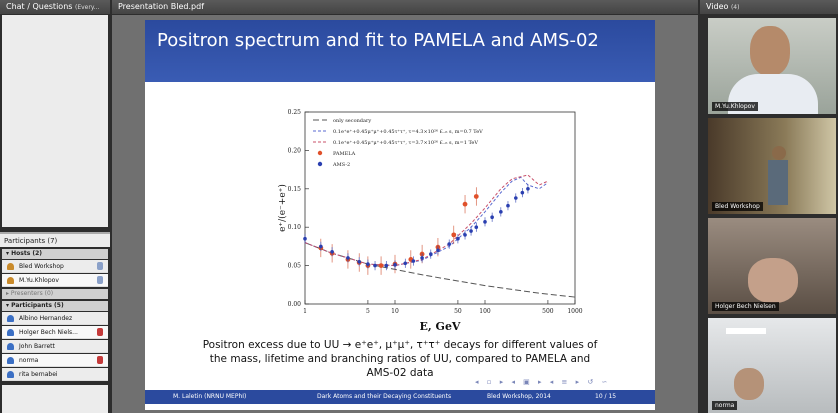 The height and width of the screenshot is (413, 838). What do you see at coordinates (737, 206) in the screenshot?
I see `video-tile-label: Bled Workshop` at bounding box center [737, 206].